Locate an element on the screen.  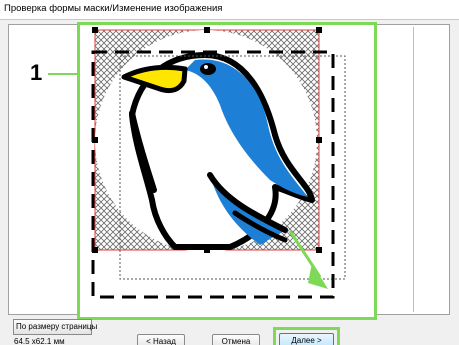
cancel-button: Отмена is located at coordinates (236, 339).